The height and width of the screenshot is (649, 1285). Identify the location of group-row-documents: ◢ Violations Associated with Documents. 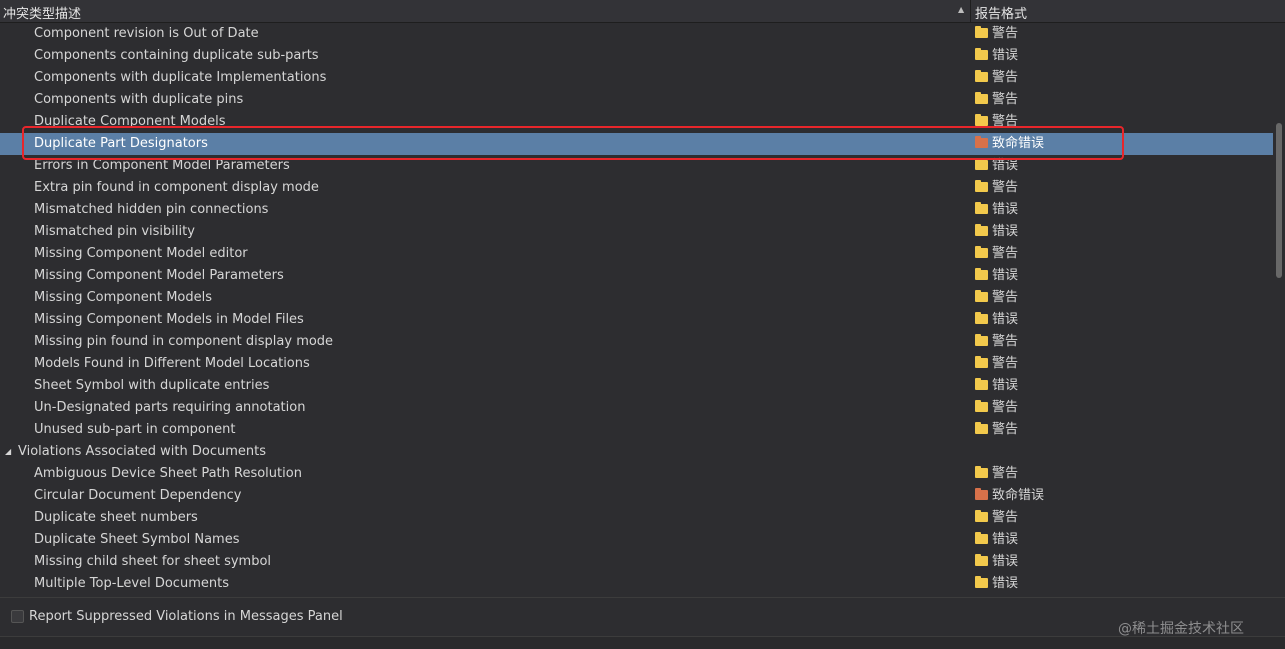
(636, 452).